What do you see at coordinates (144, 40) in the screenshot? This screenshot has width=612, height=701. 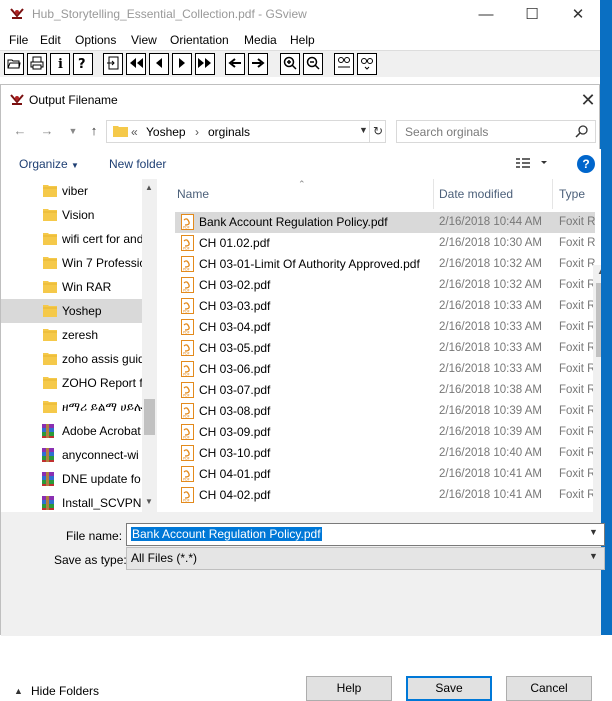 I see `menu-view: View` at bounding box center [144, 40].